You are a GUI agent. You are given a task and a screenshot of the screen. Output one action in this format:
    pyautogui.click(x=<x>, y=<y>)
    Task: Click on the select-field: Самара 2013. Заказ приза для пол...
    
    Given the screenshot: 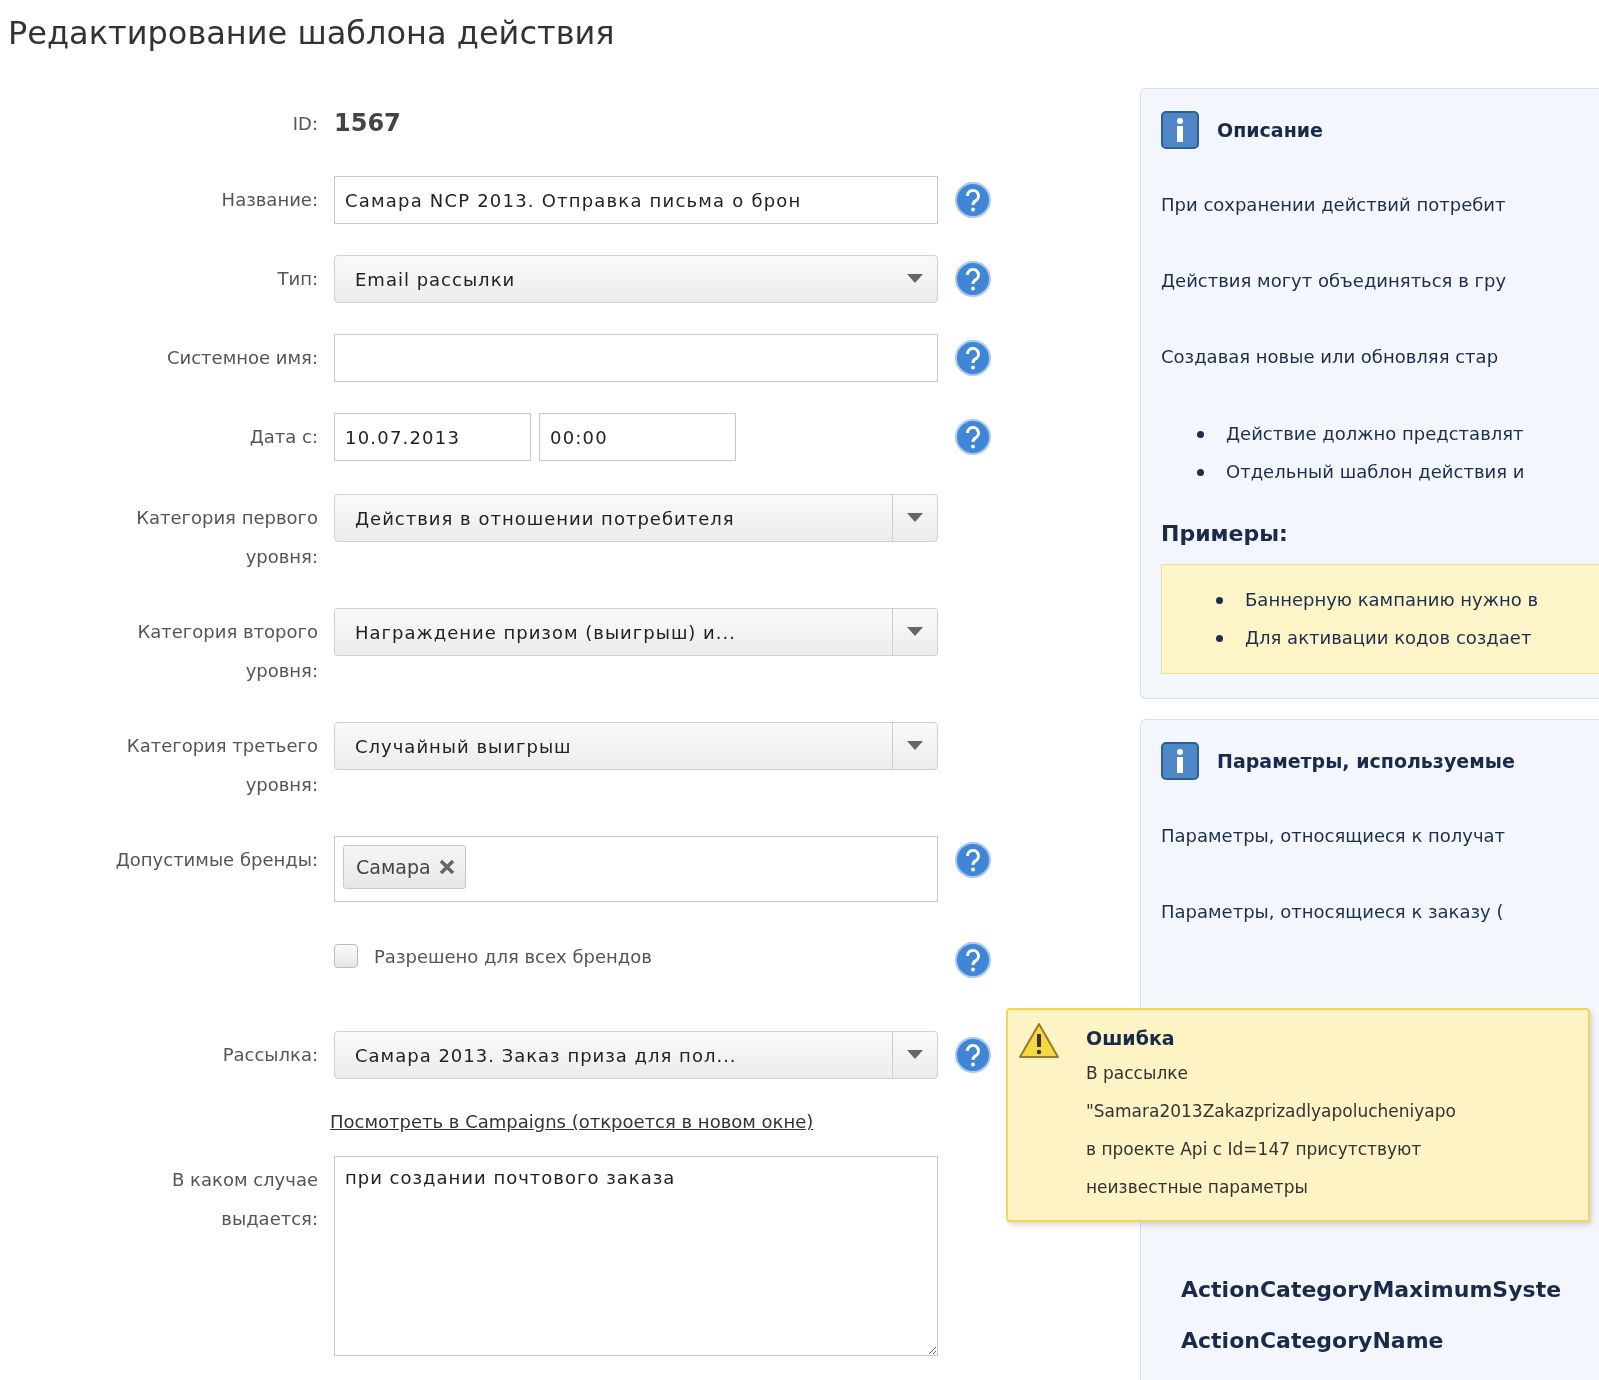 What is the action you would take?
    pyautogui.click(x=636, y=1055)
    